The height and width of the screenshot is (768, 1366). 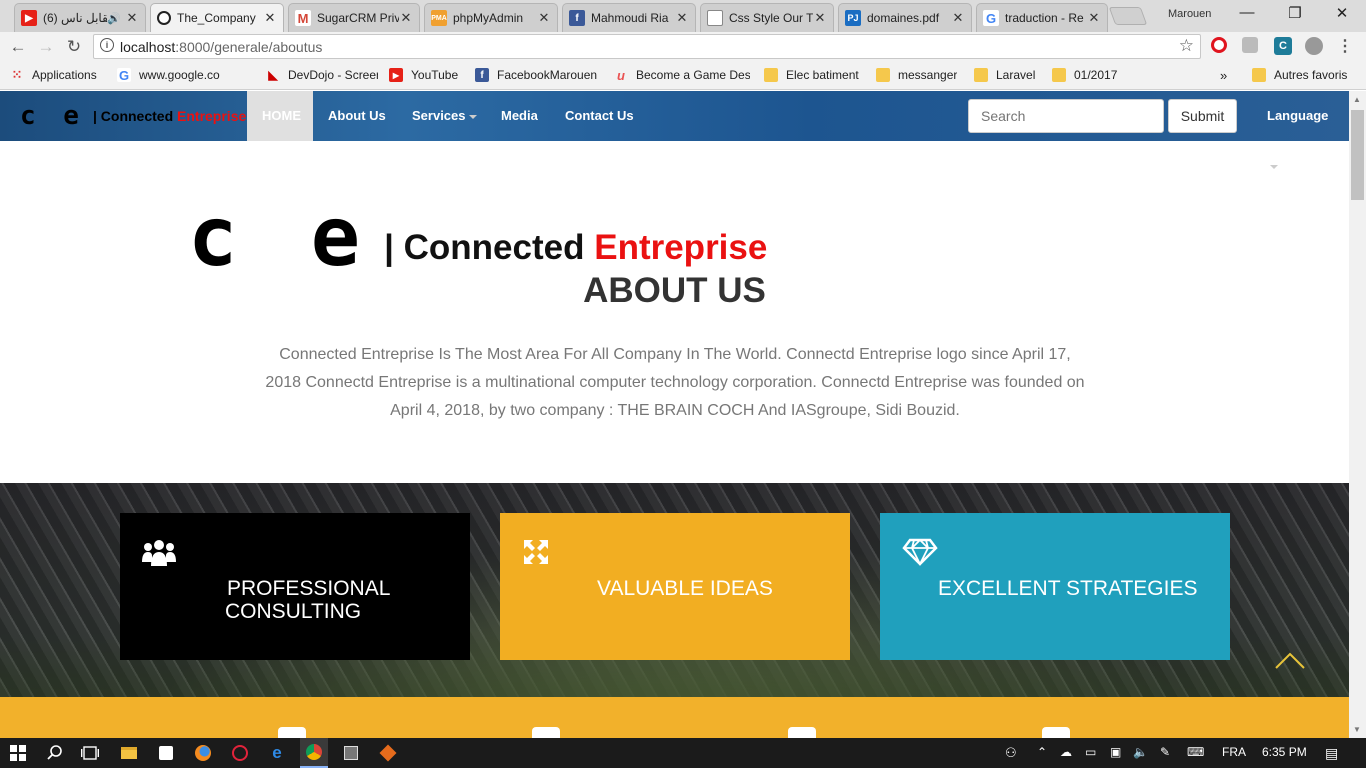 What do you see at coordinates (53, 75) in the screenshot?
I see `bookmark-item: ⁙ Applications` at bounding box center [53, 75].